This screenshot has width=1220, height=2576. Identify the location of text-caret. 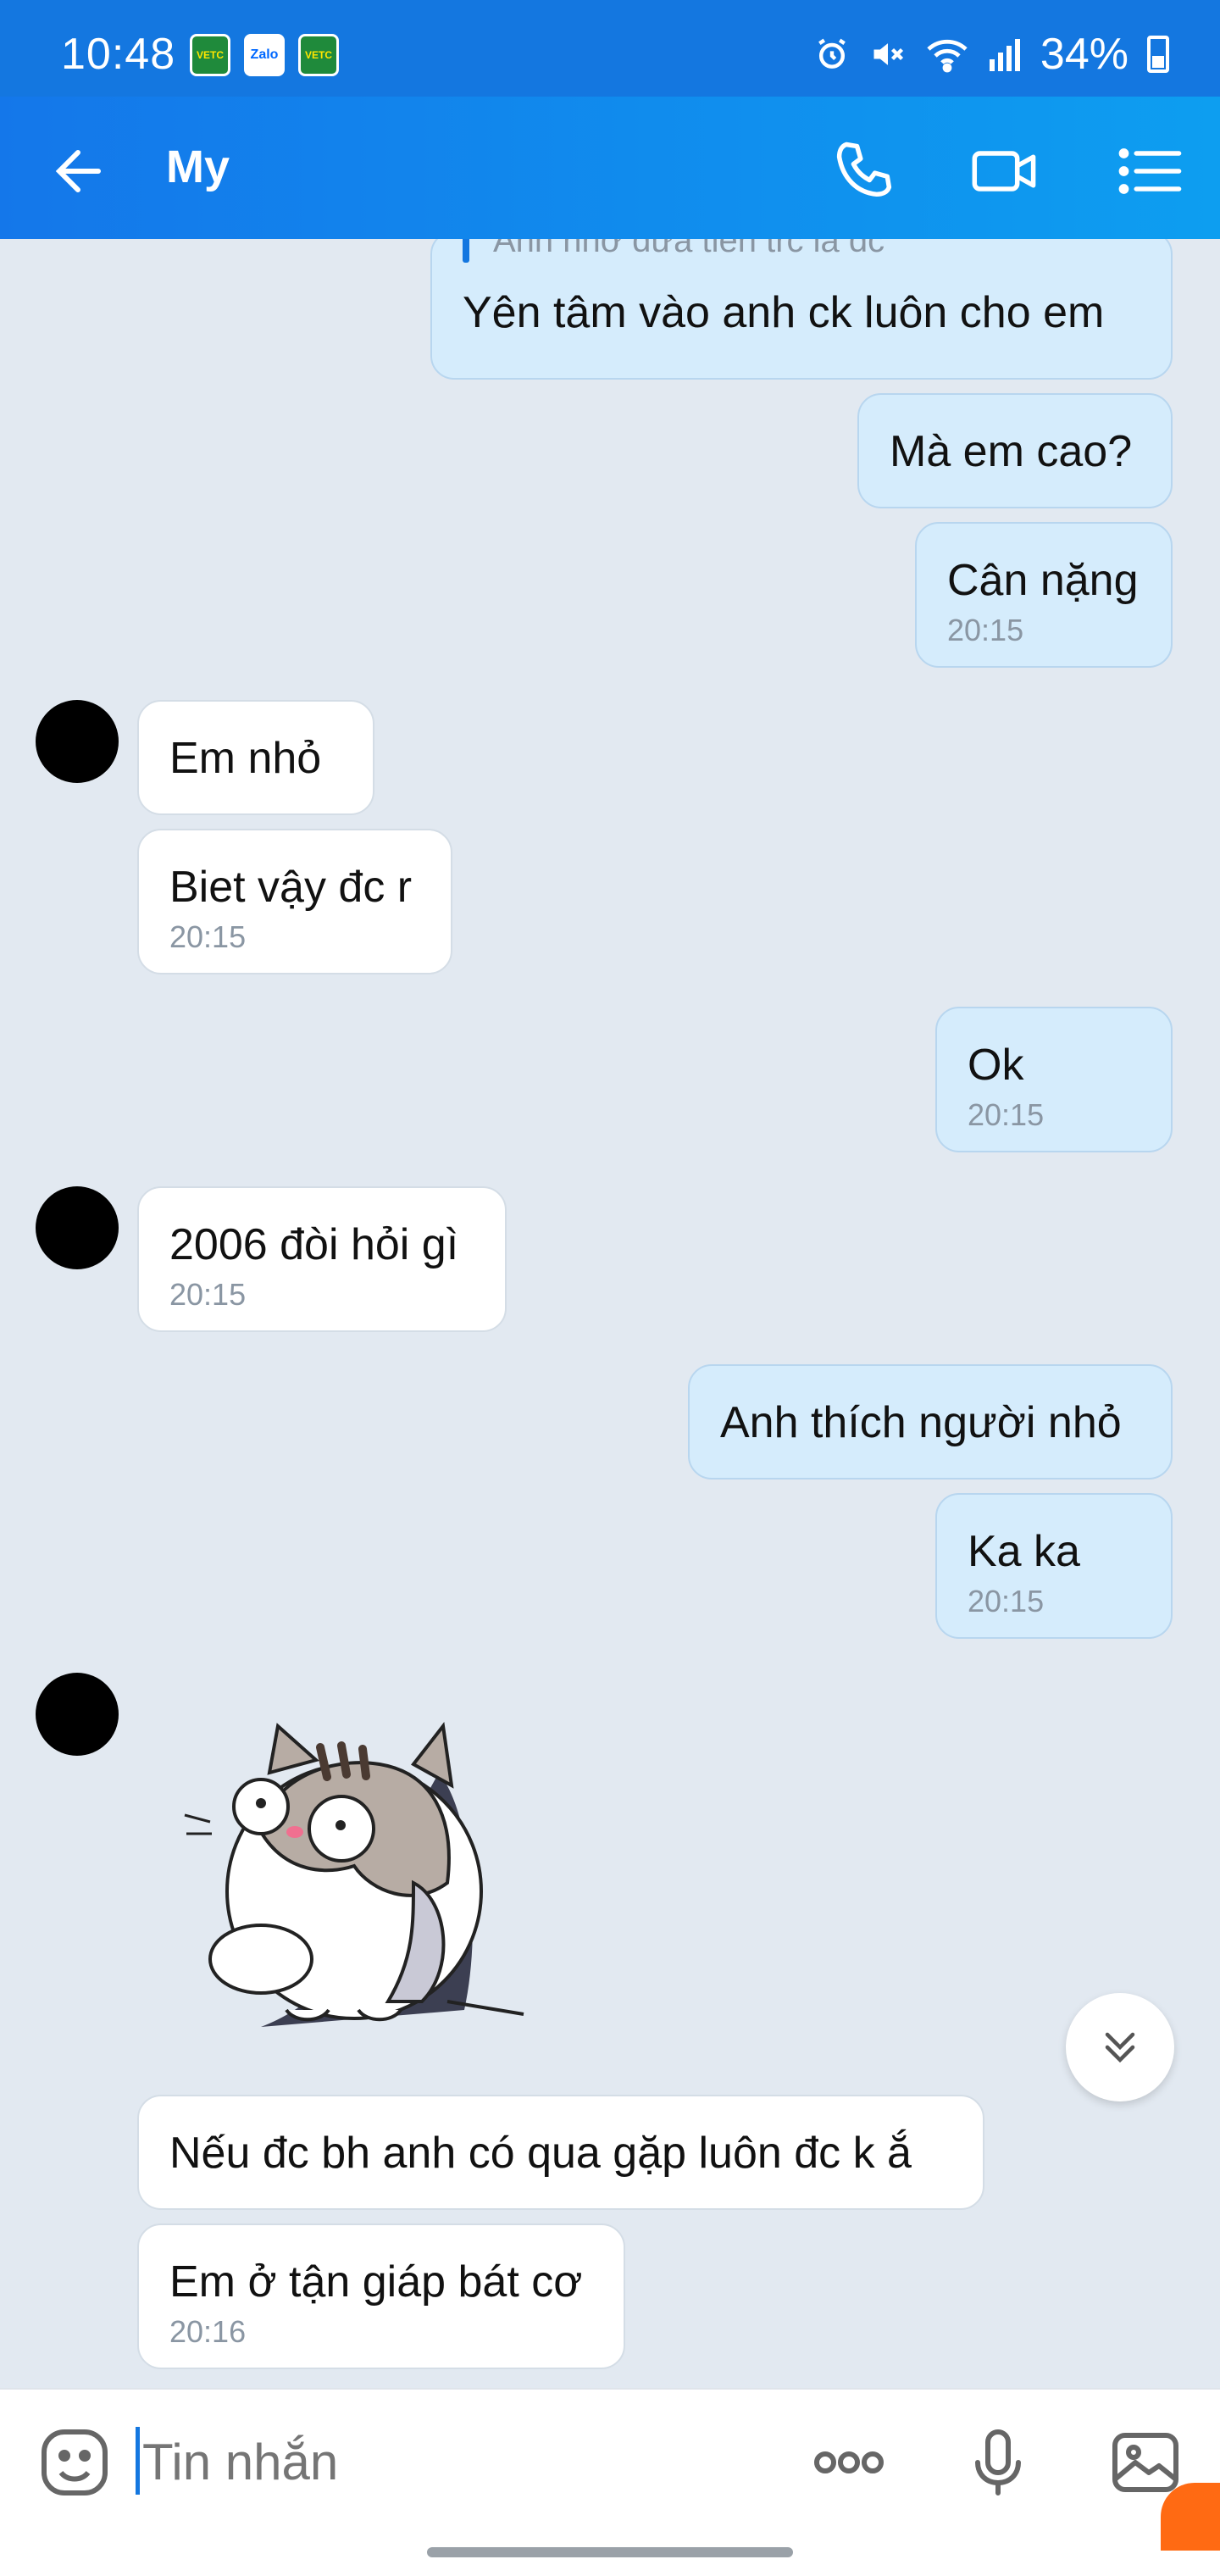
(138, 2461).